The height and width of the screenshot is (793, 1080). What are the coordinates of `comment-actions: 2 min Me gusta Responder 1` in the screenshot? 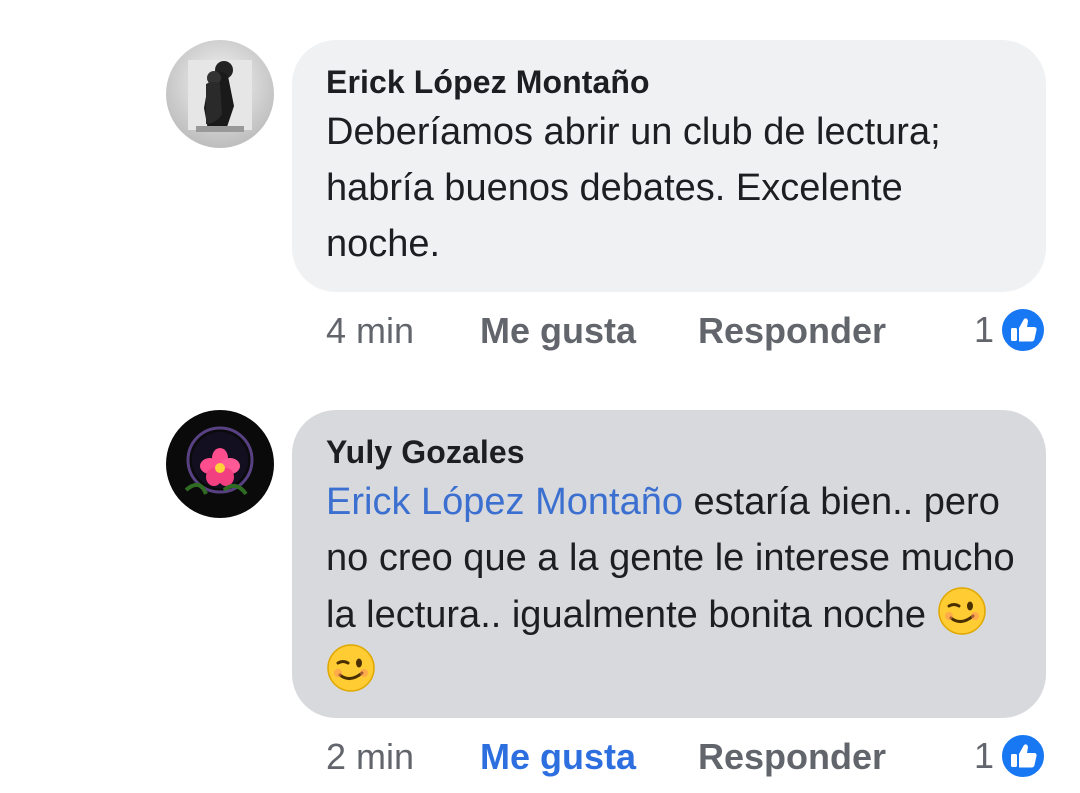 It's located at (686, 756).